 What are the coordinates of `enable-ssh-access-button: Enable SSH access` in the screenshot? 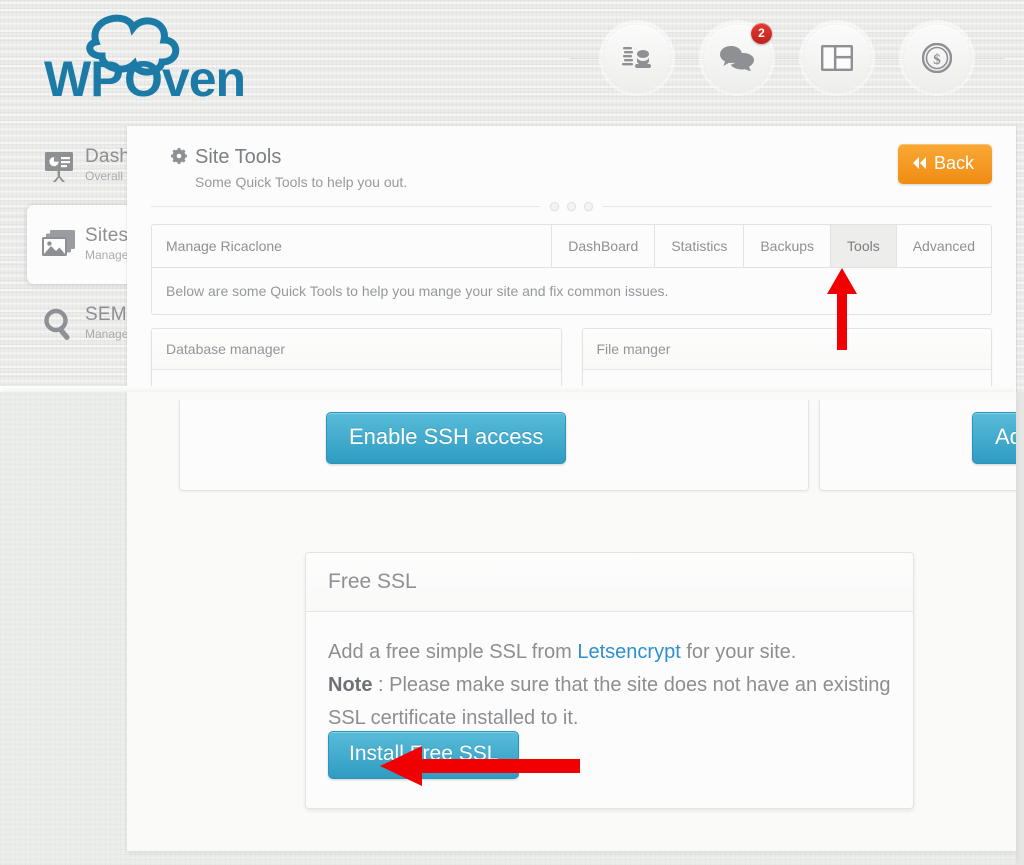 It's located at (446, 438).